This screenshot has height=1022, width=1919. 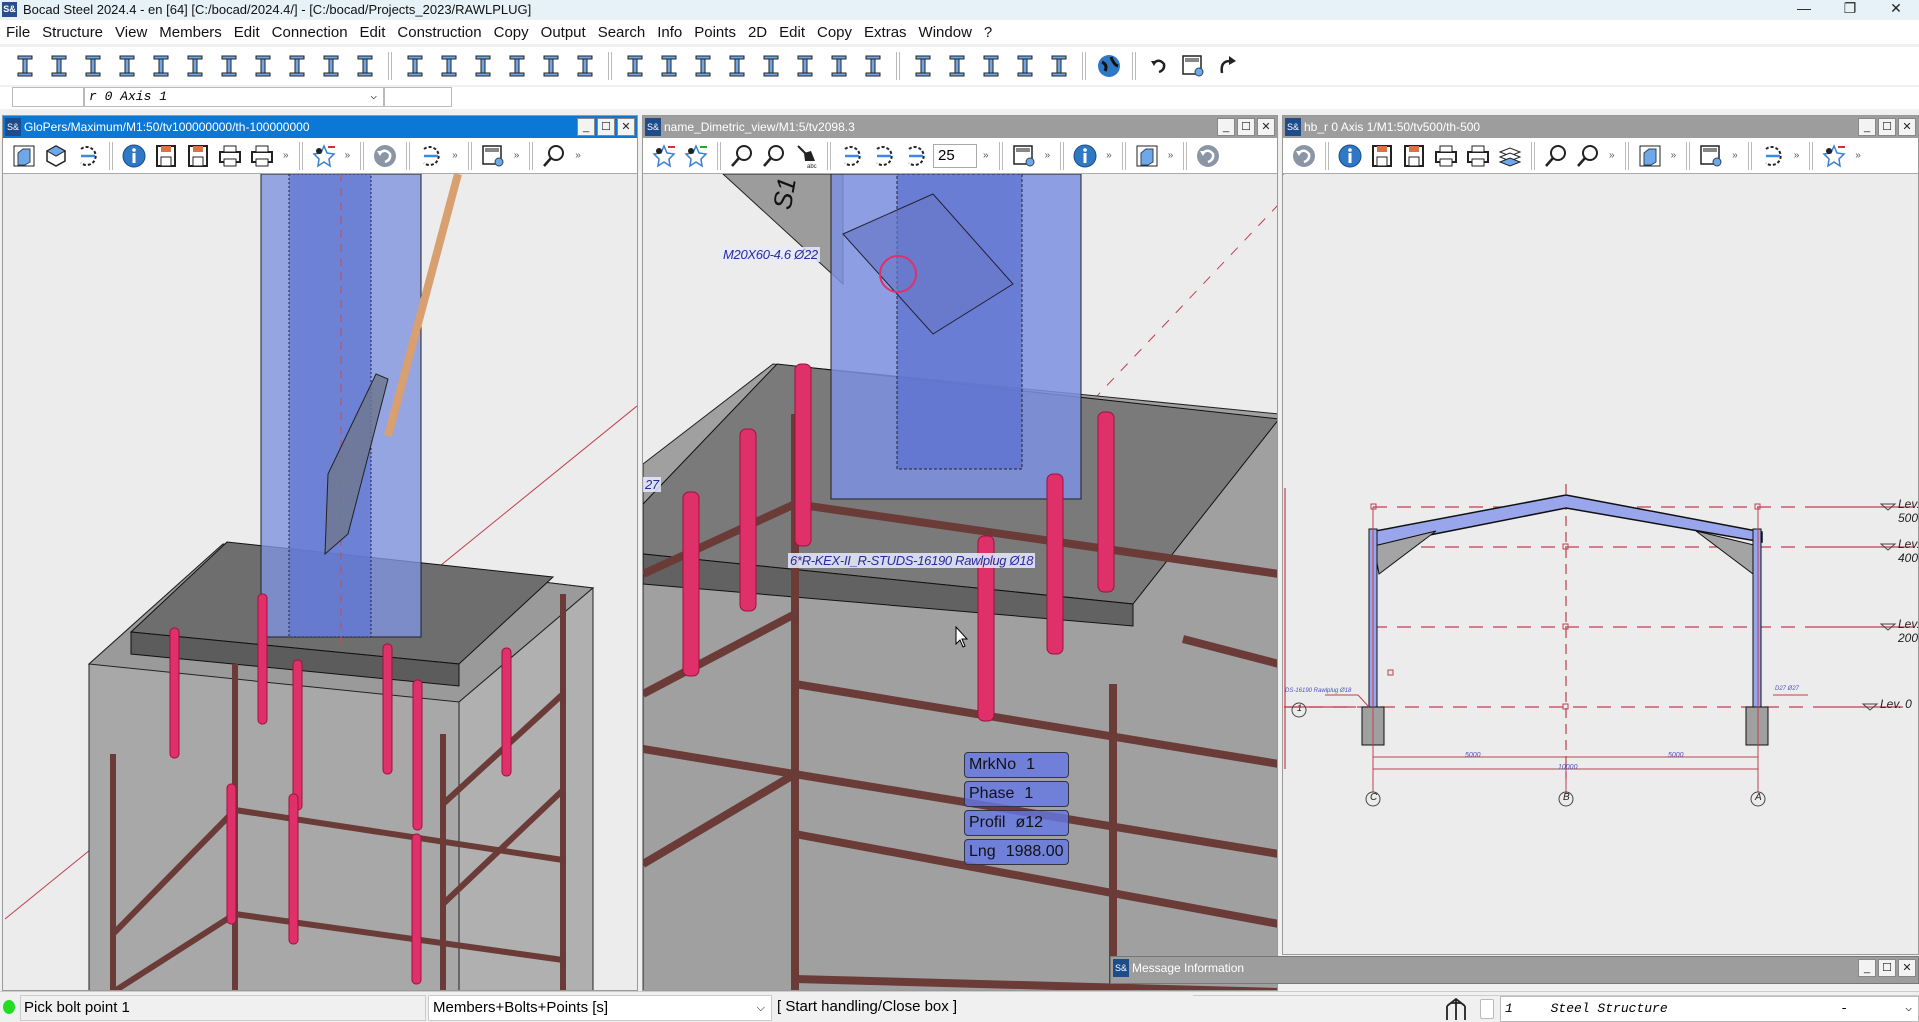 What do you see at coordinates (161, 66) in the screenshot?
I see `girder-lock-icon` at bounding box center [161, 66].